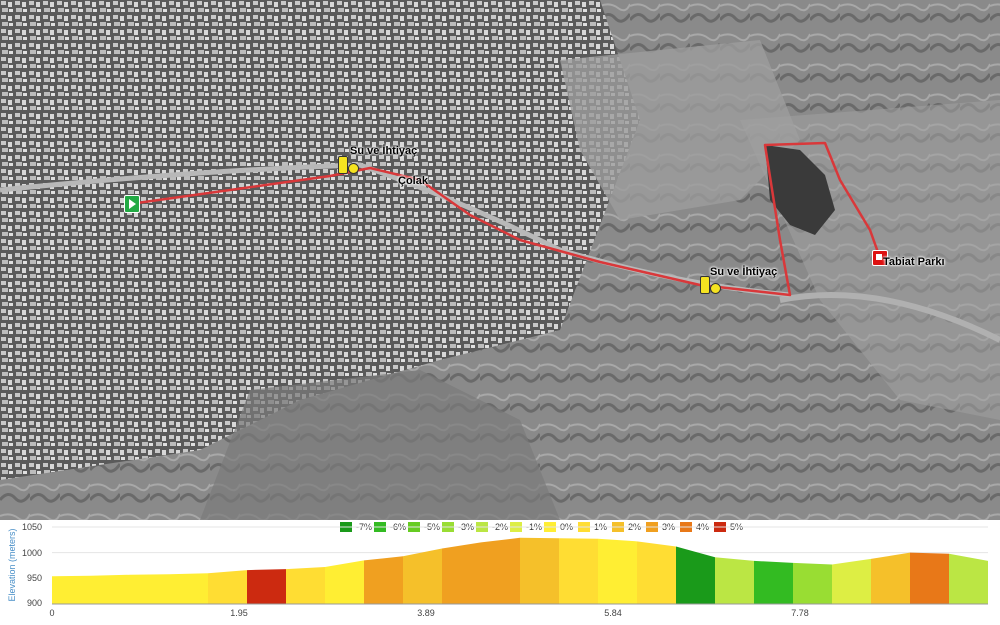 The height and width of the screenshot is (625, 1000). Describe the element at coordinates (52, 613) in the screenshot. I see `x-tick-label: 0` at that location.